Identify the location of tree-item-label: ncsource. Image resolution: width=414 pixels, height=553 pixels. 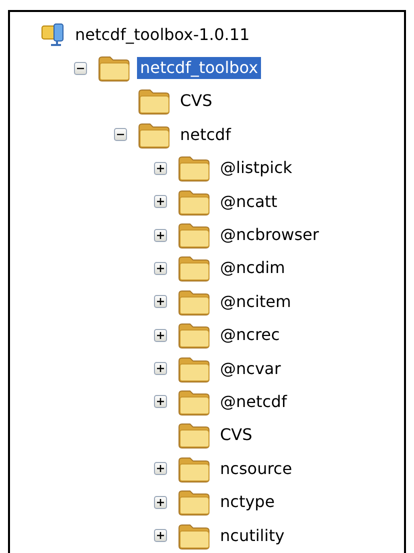
(256, 469).